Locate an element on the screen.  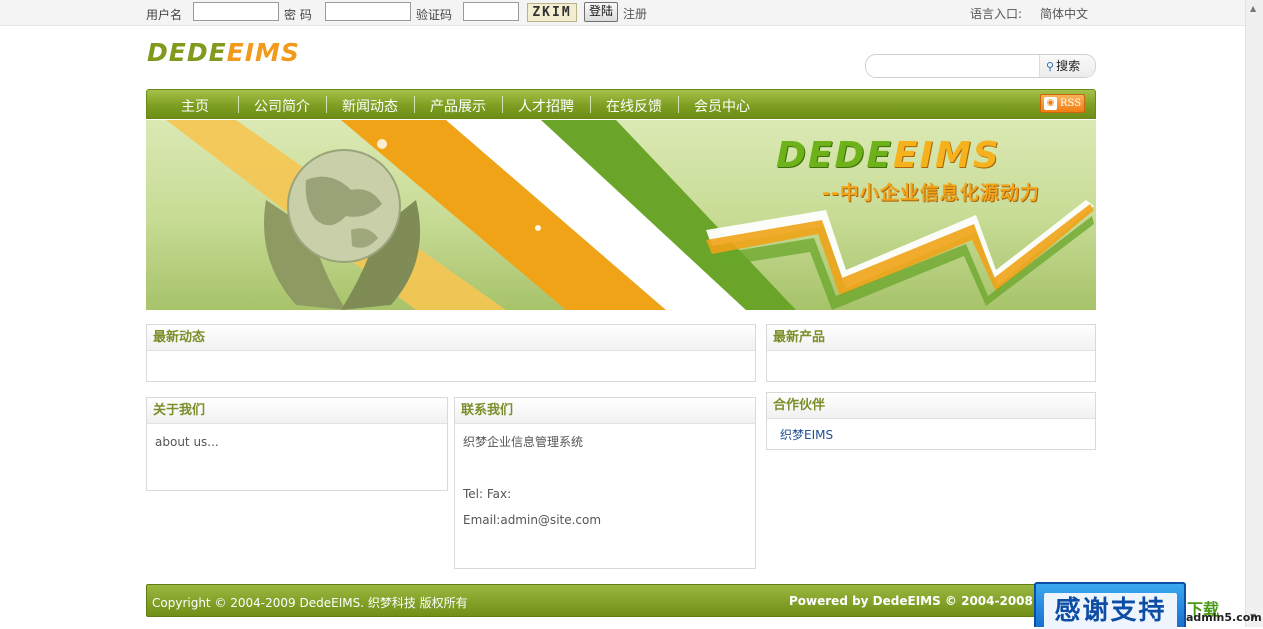
rss-label: RSS is located at coordinates (1071, 103).